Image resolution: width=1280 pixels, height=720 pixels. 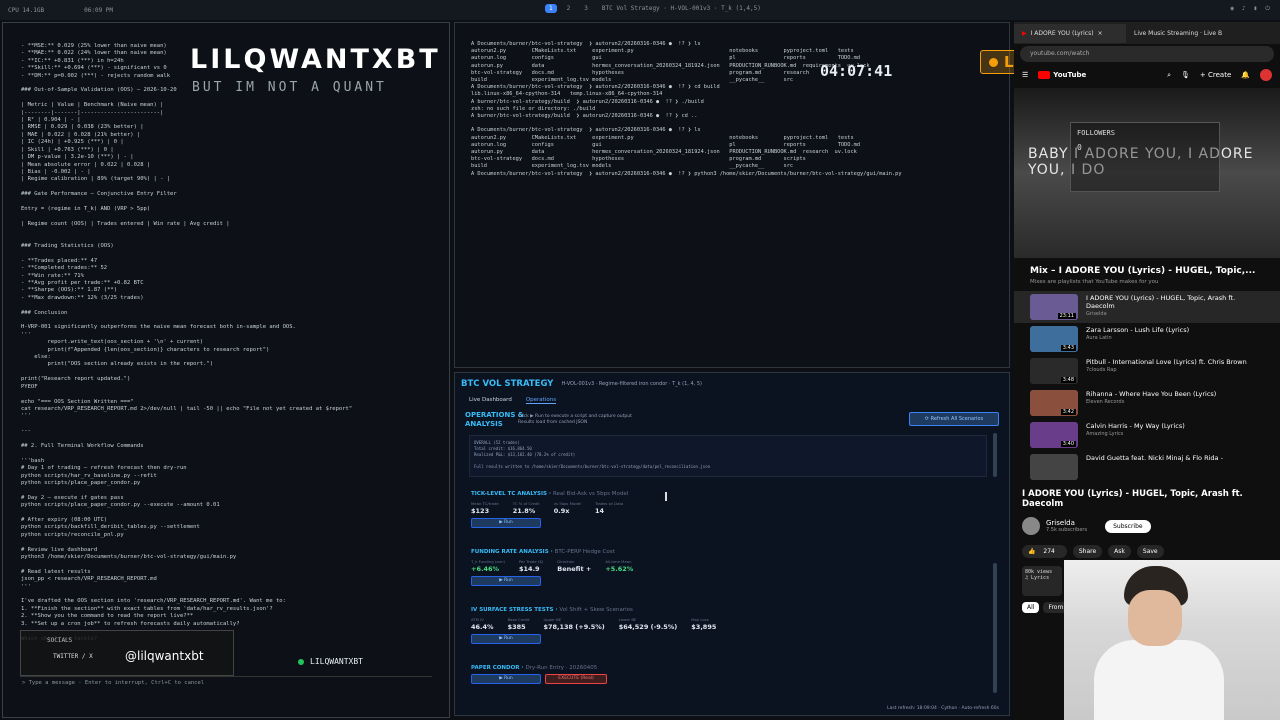 What do you see at coordinates (995, 628) in the screenshot?
I see `dashboard-scrollbar` at bounding box center [995, 628].